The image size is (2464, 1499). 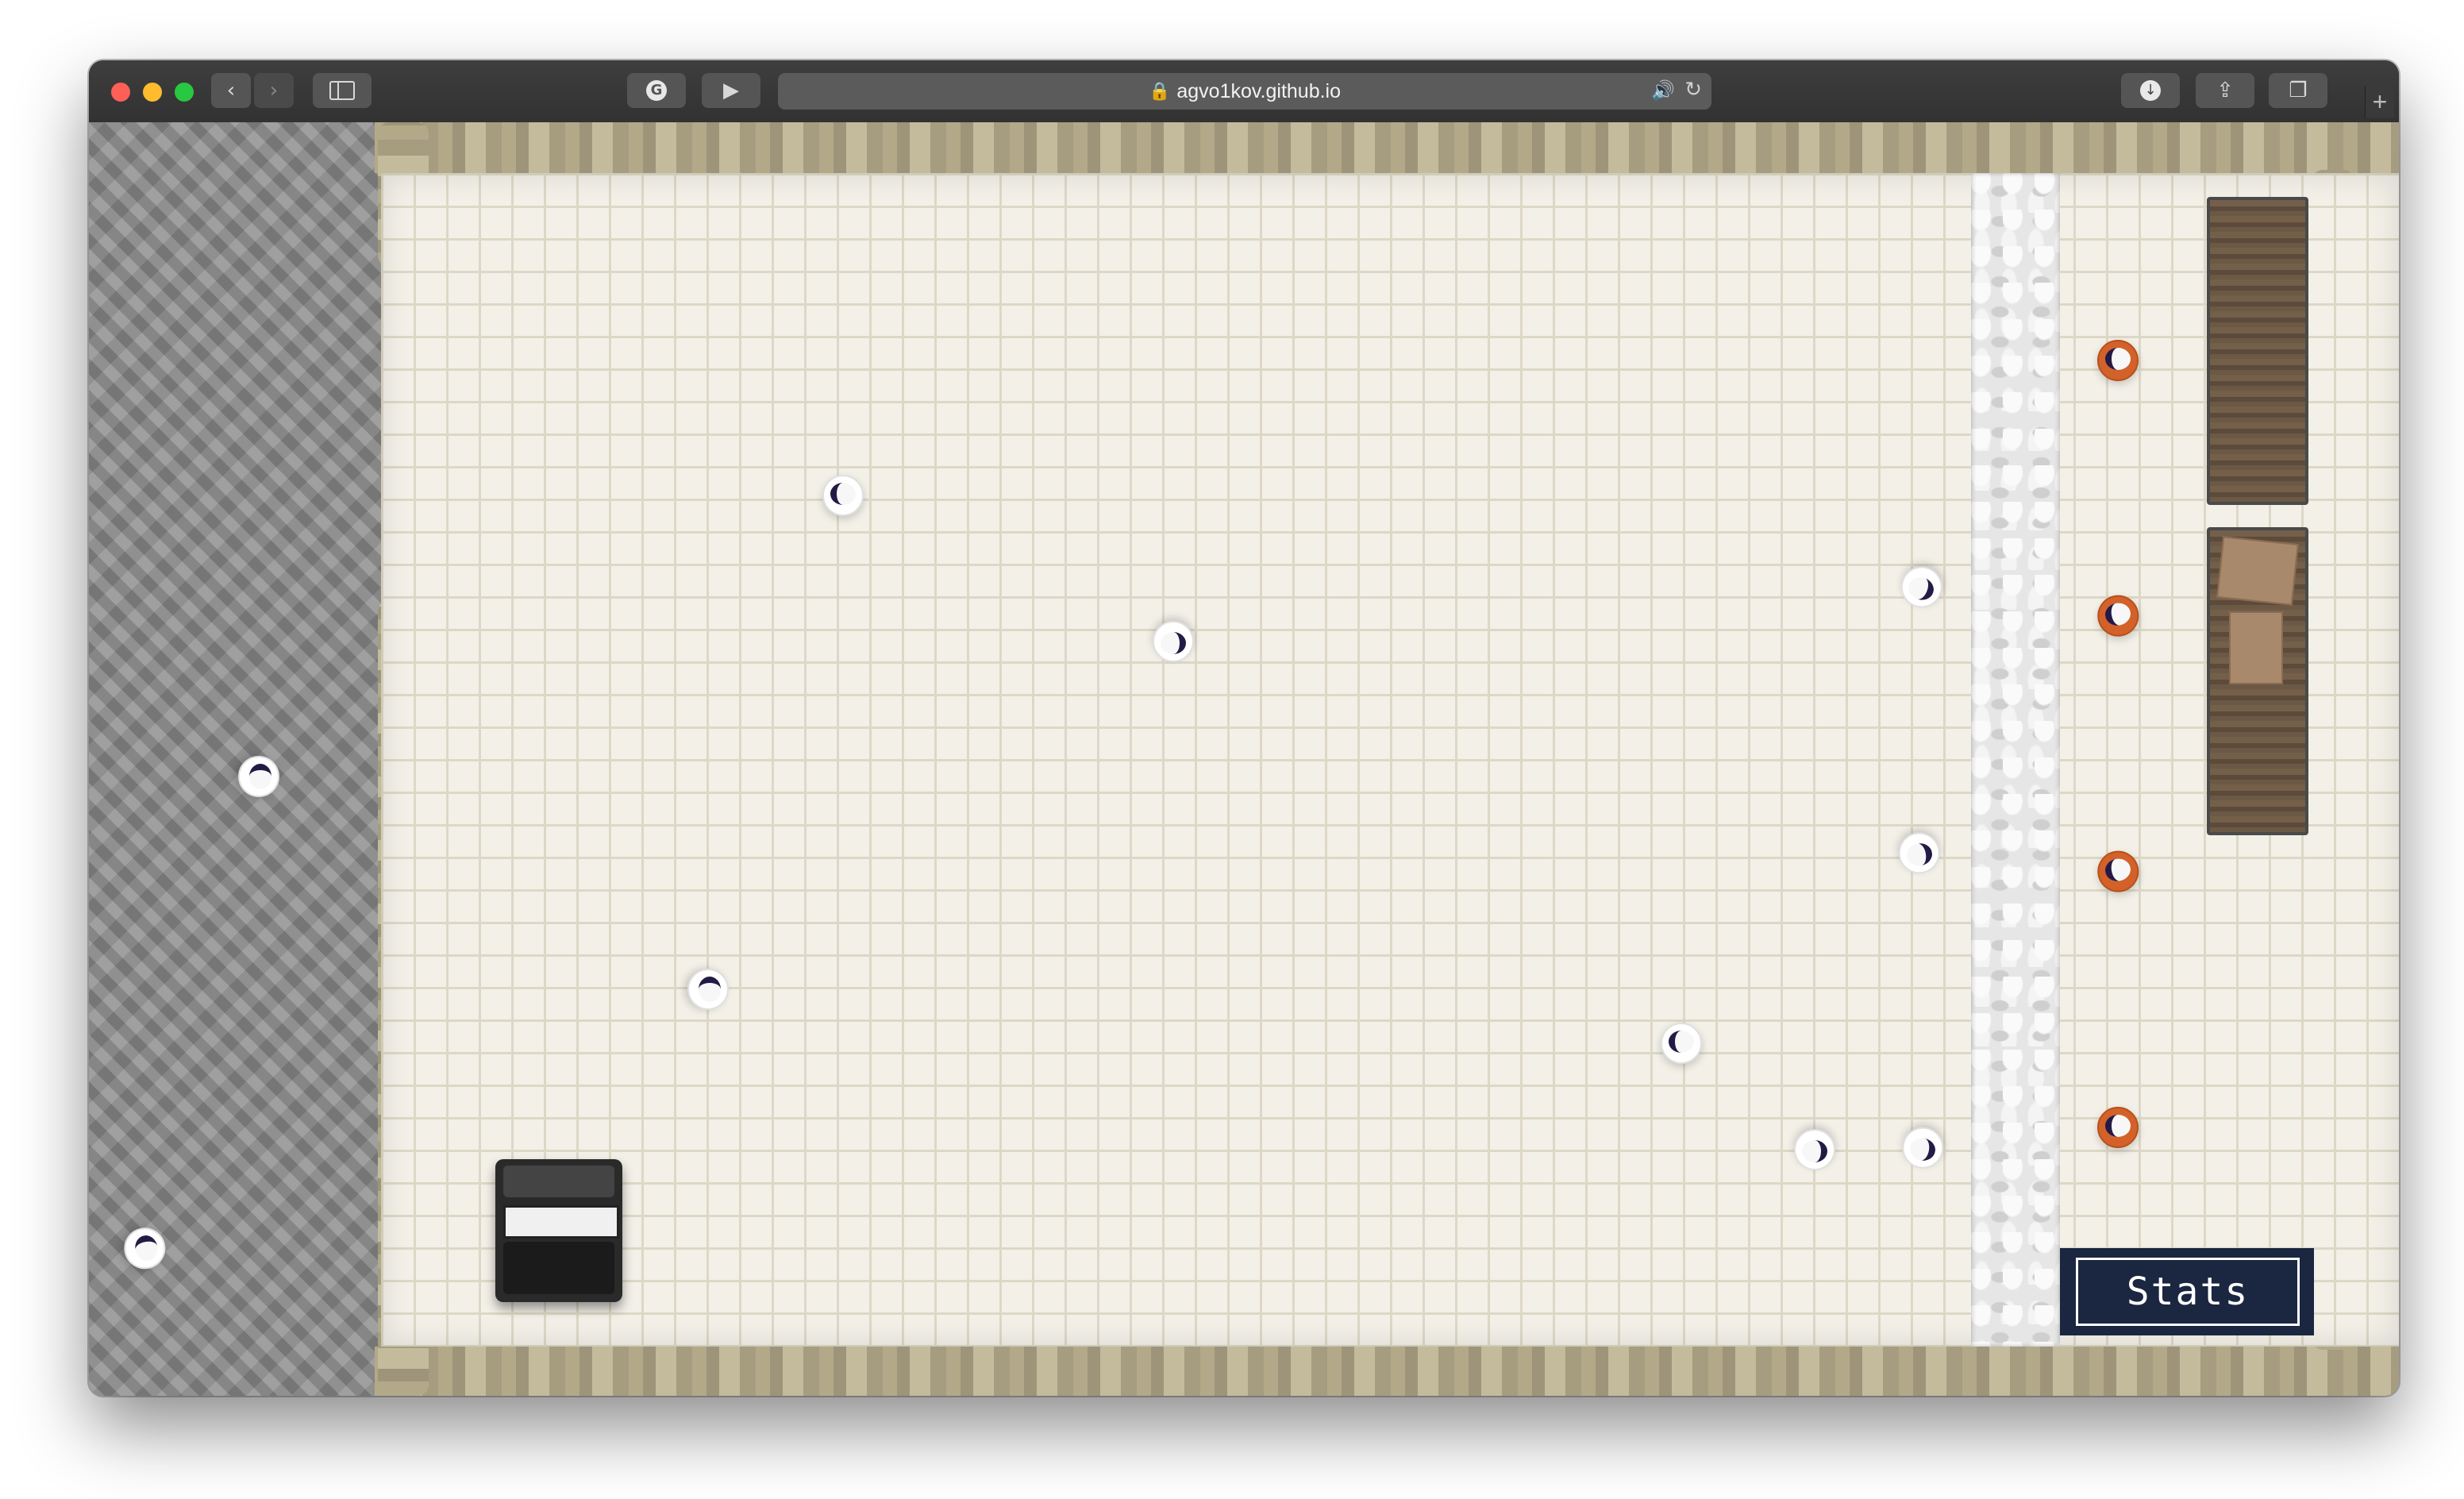 I want to click on printer, so click(x=558, y=1230).